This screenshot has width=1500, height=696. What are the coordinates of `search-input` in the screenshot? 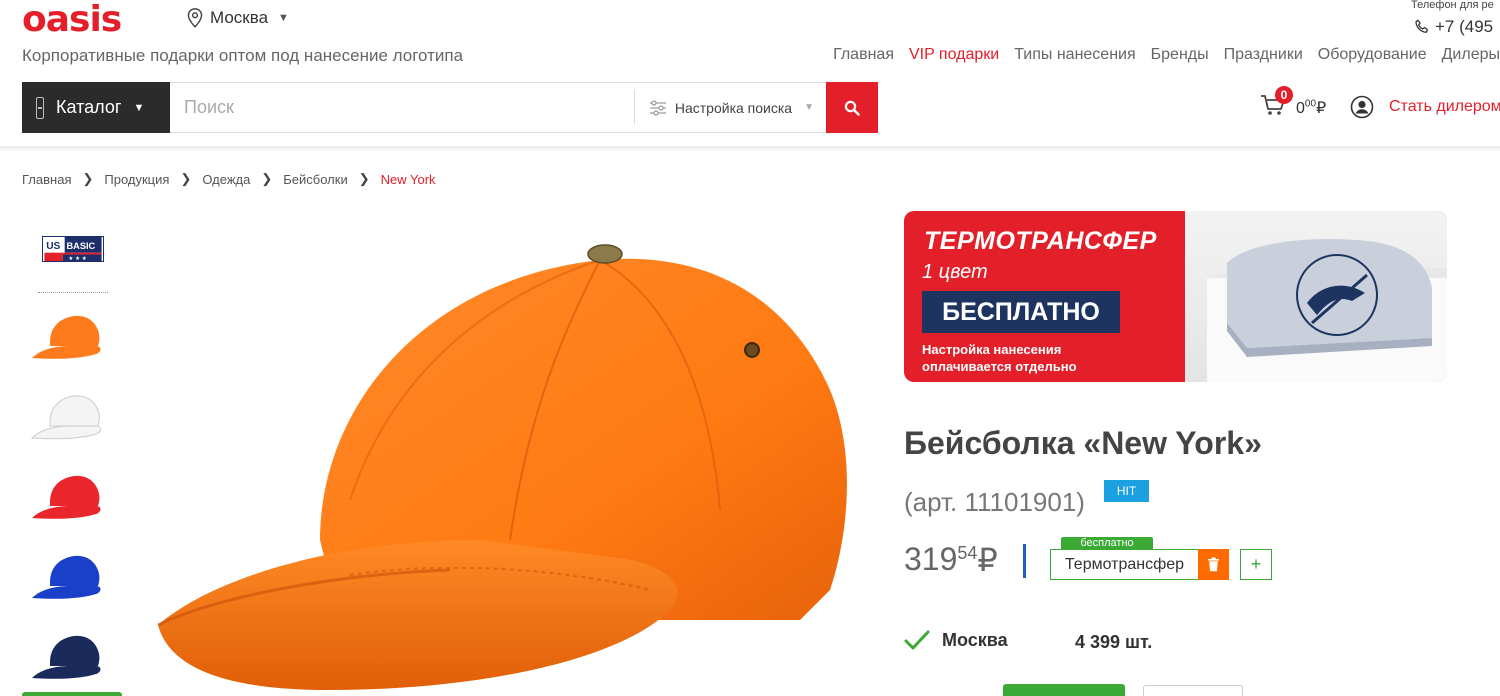 It's located at (402, 107).